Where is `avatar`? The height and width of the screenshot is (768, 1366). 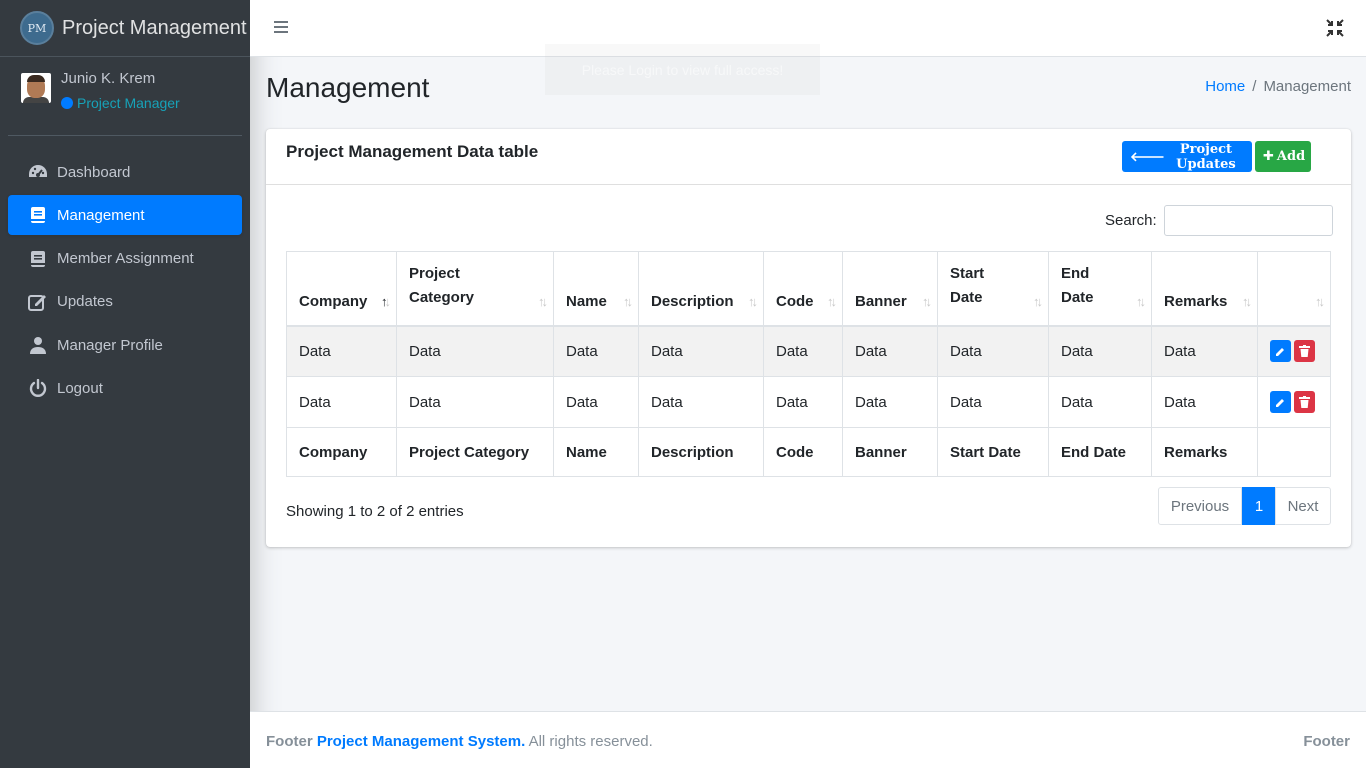
avatar is located at coordinates (36, 88).